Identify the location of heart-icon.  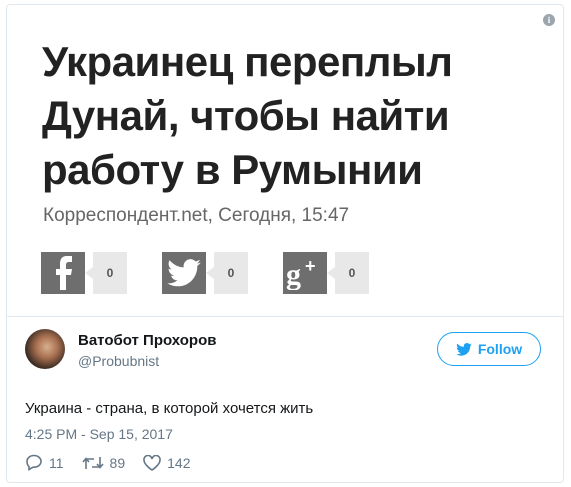
(152, 462).